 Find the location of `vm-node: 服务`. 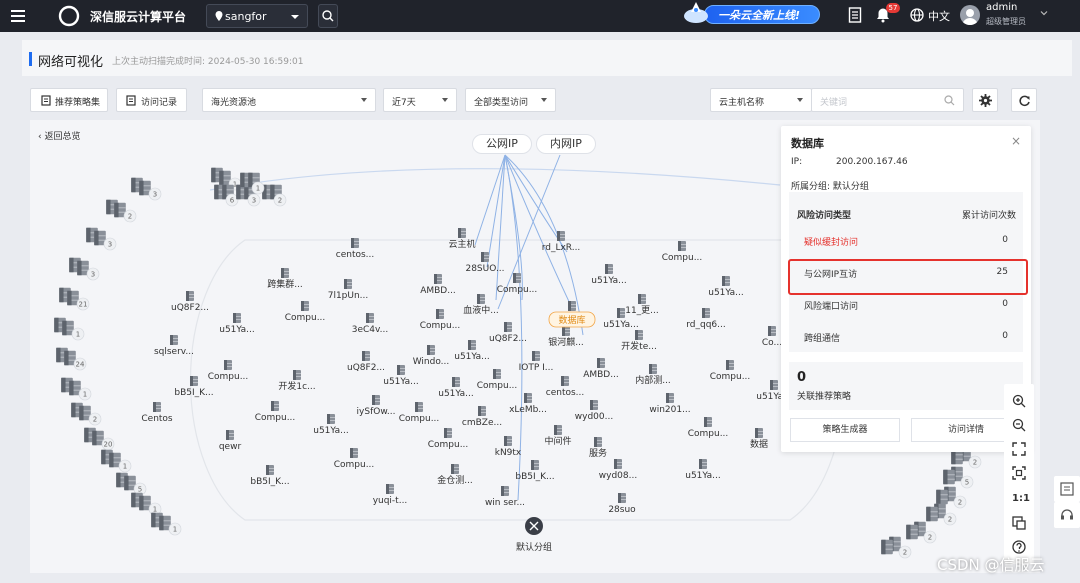

vm-node: 服务 is located at coordinates (598, 448).